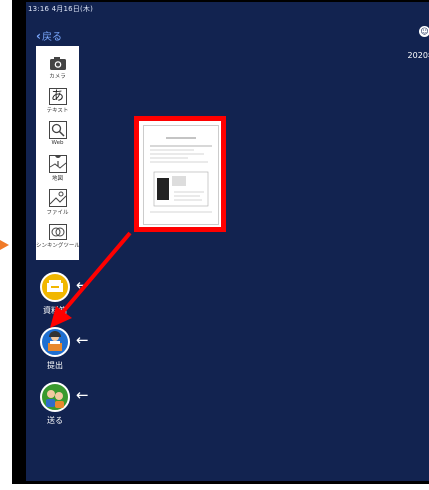  Describe the element at coordinates (57, 213) in the screenshot. I see `tool-file-label: ファイル` at that location.